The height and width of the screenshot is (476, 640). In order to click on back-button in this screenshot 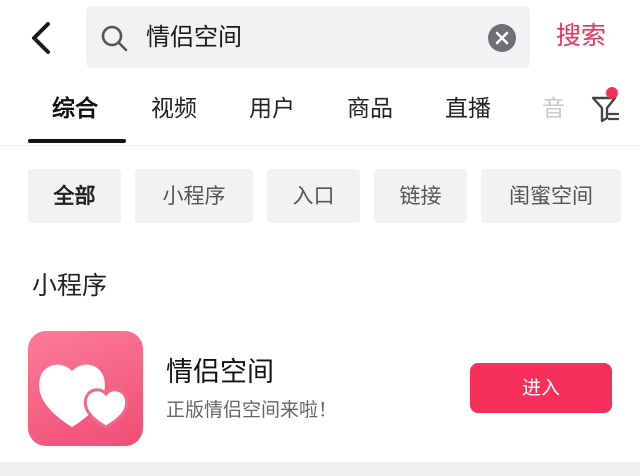, I will do `click(44, 38)`.